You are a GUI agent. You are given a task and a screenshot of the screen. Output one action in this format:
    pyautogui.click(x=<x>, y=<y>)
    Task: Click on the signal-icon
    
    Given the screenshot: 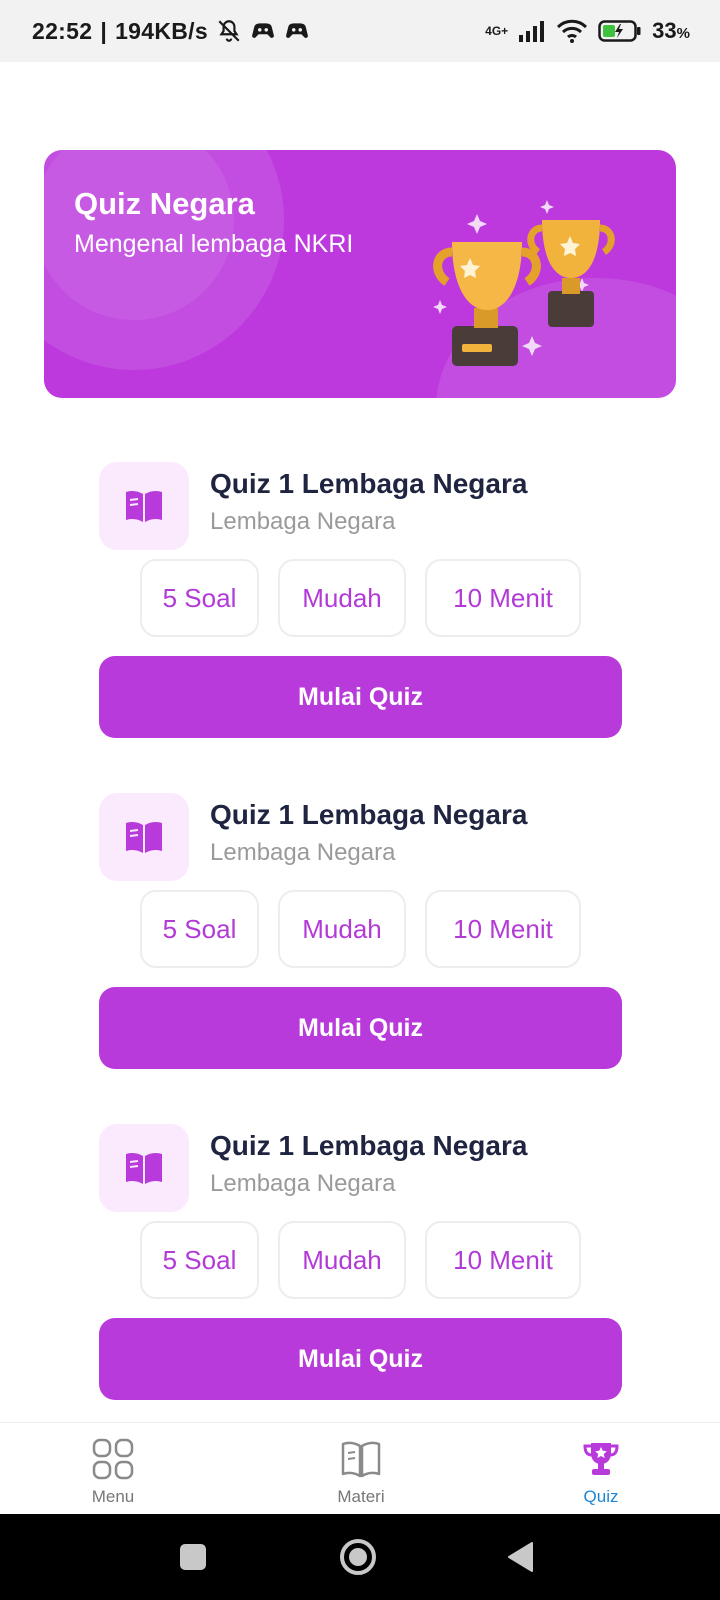 What is the action you would take?
    pyautogui.click(x=532, y=31)
    